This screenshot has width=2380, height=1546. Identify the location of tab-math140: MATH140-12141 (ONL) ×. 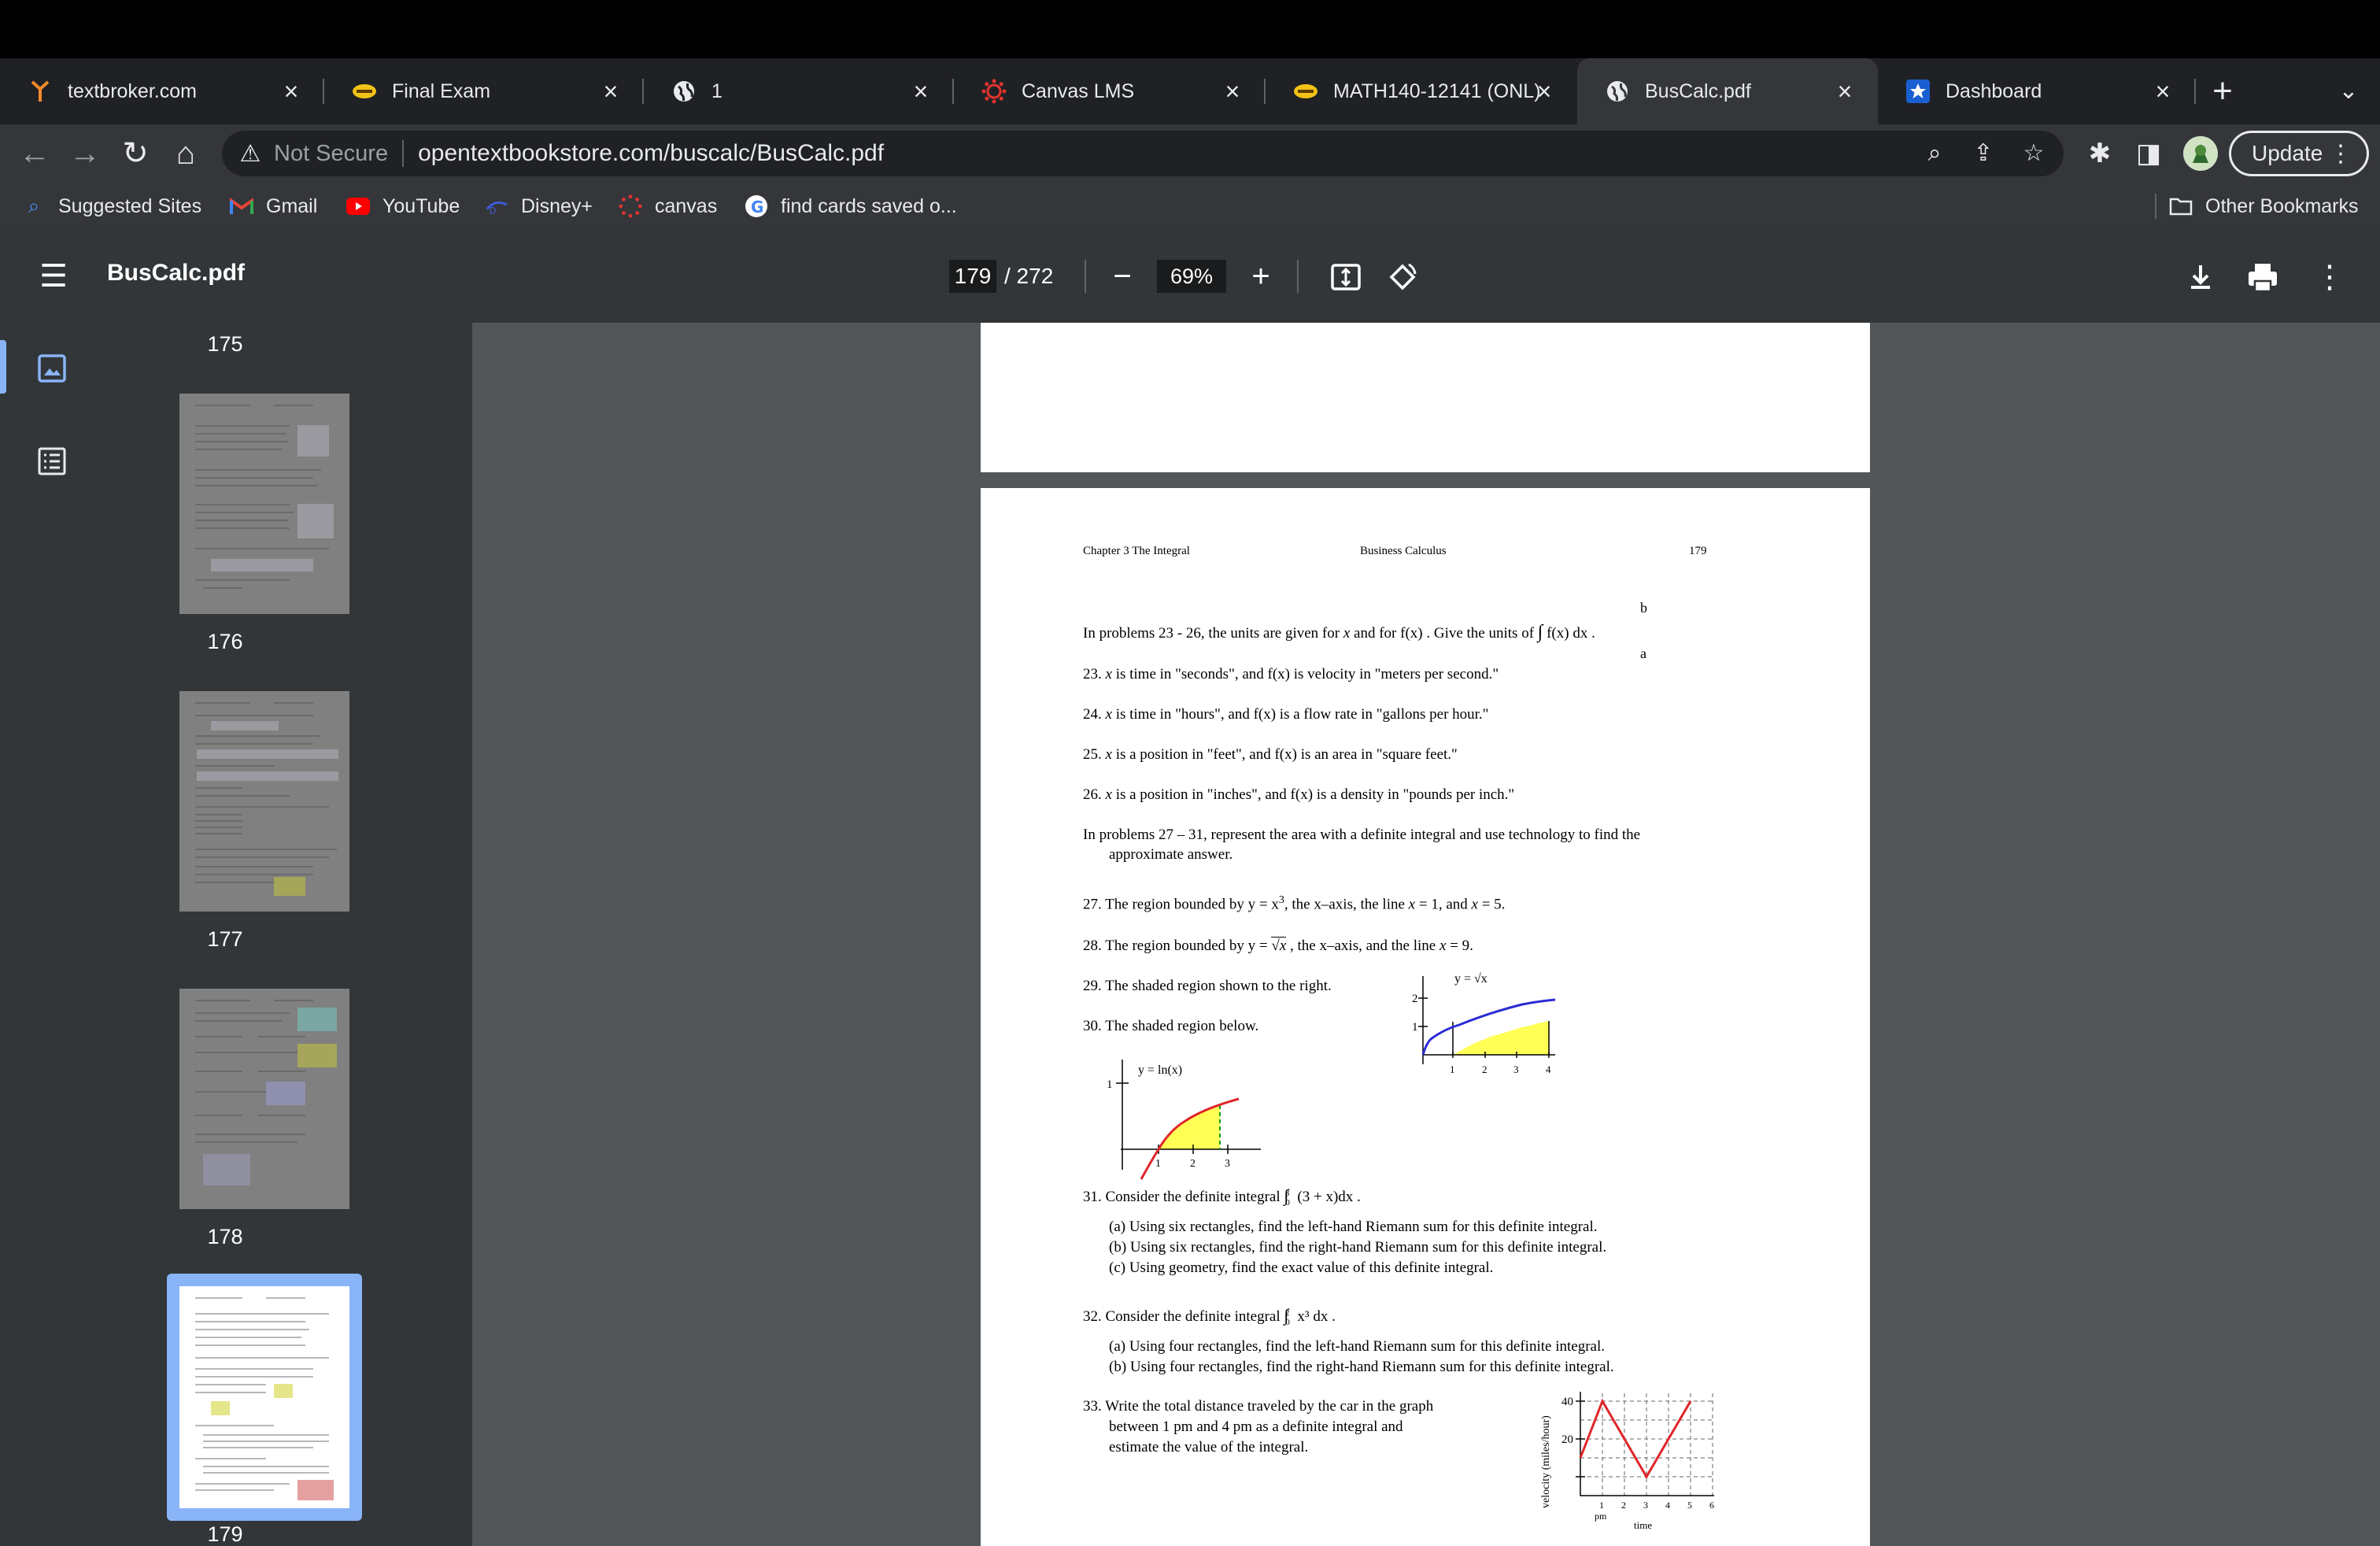
(1421, 91).